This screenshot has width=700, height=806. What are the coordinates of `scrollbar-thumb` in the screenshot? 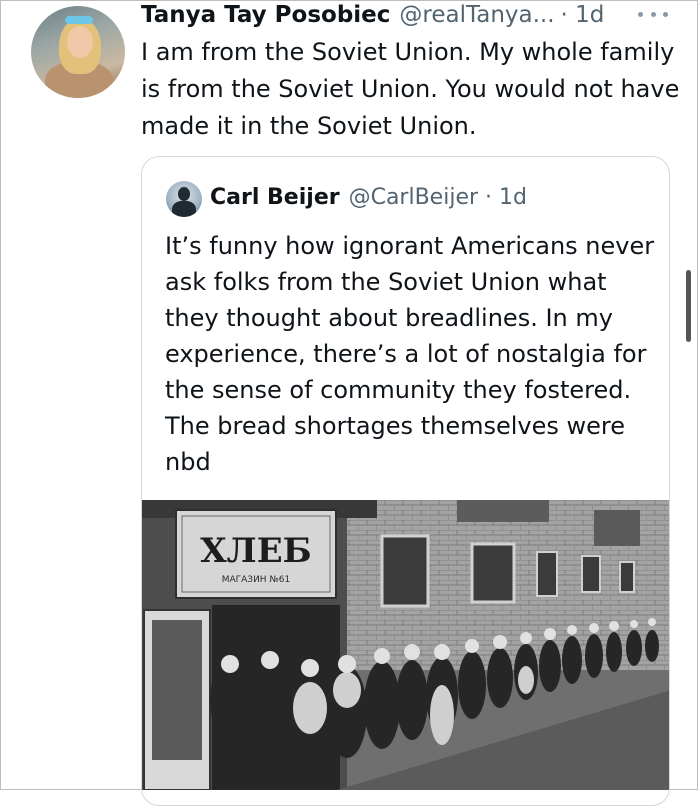 It's located at (688, 306).